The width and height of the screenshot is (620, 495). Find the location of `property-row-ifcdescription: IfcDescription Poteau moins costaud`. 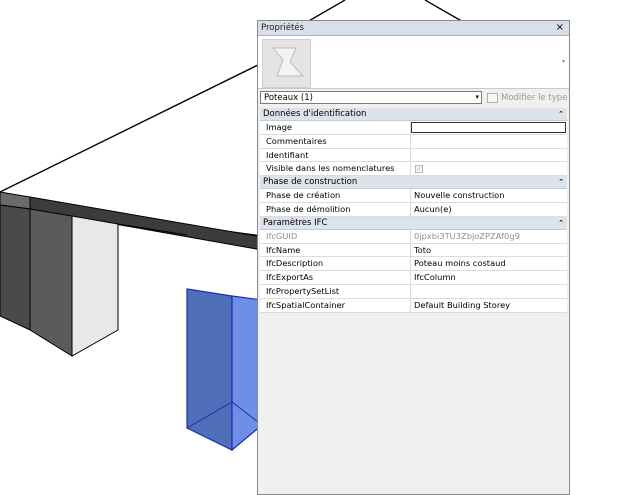

property-row-ifcdescription: IfcDescription Poteau moins costaud is located at coordinates (413, 264).